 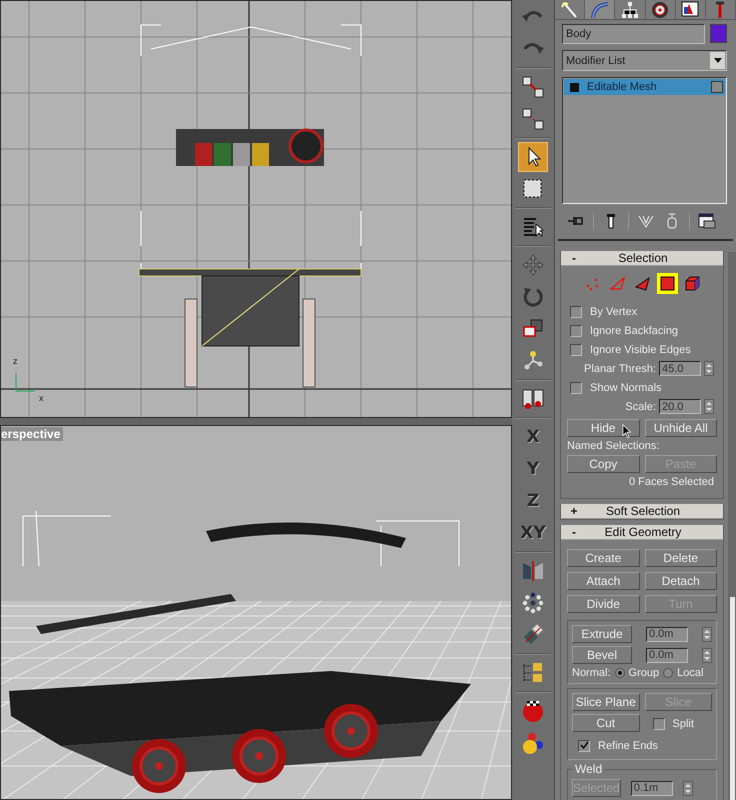 I want to click on rollout-header: - Edit Geometry, so click(x=642, y=532).